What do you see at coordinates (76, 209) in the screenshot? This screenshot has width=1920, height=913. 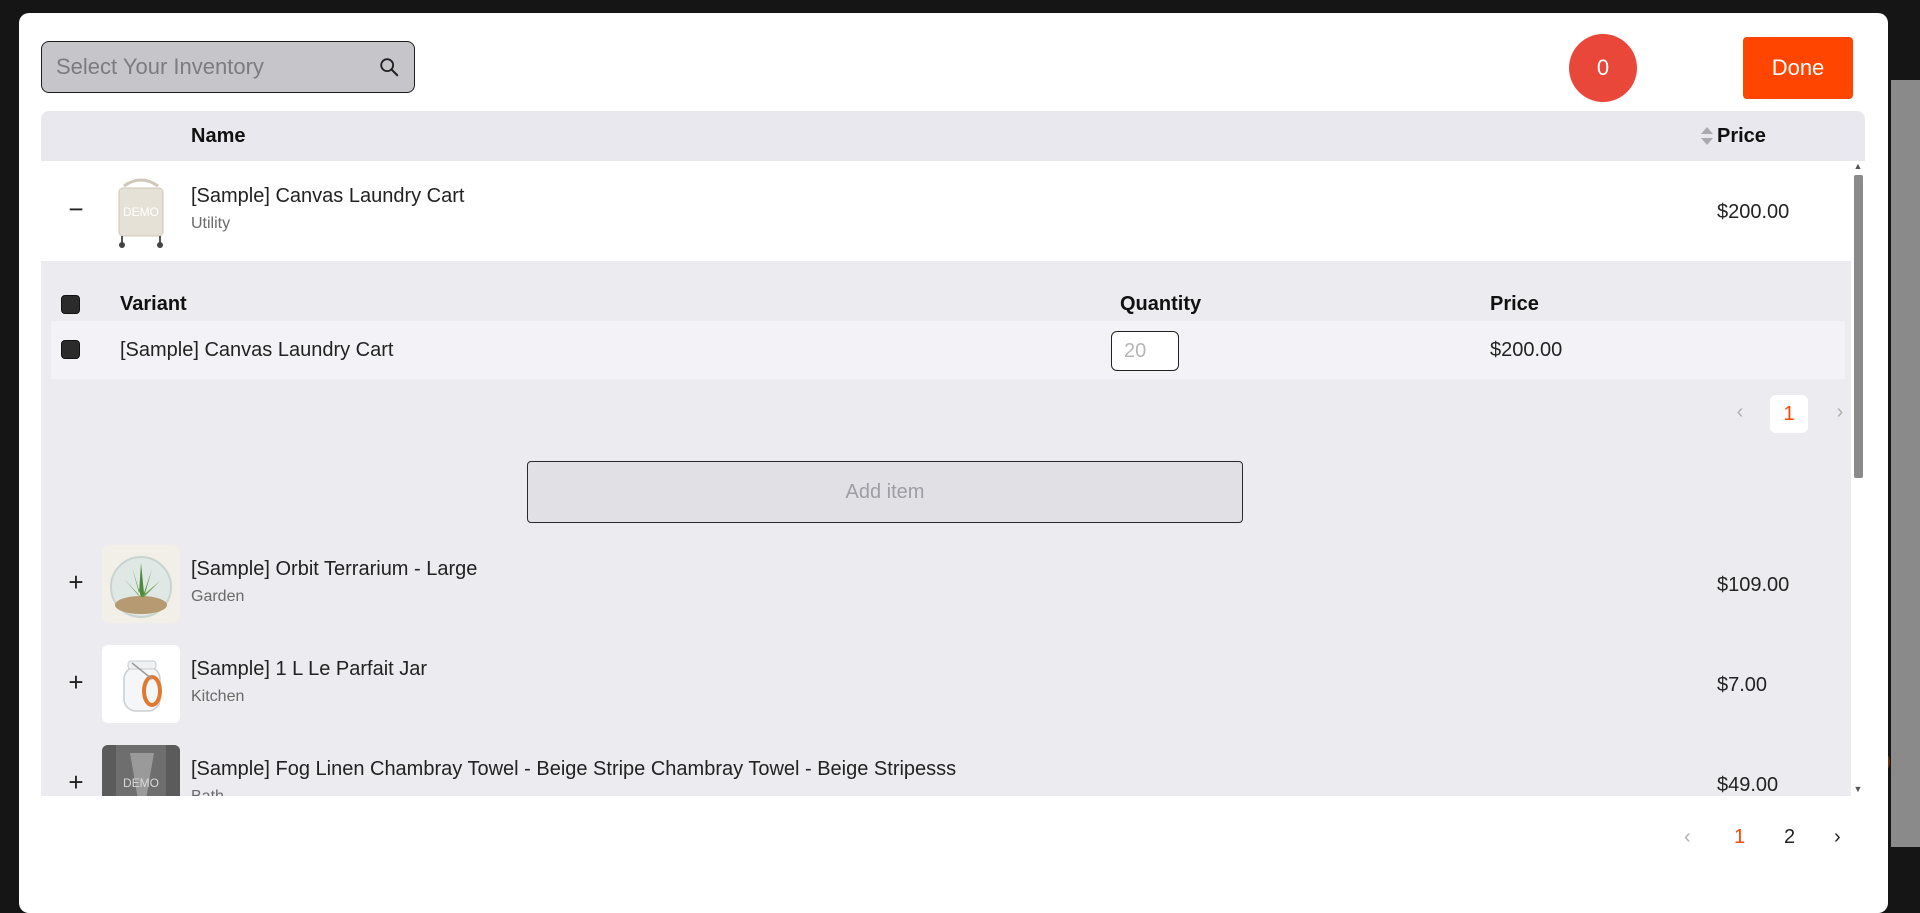 I see `collapse-toggle: −` at bounding box center [76, 209].